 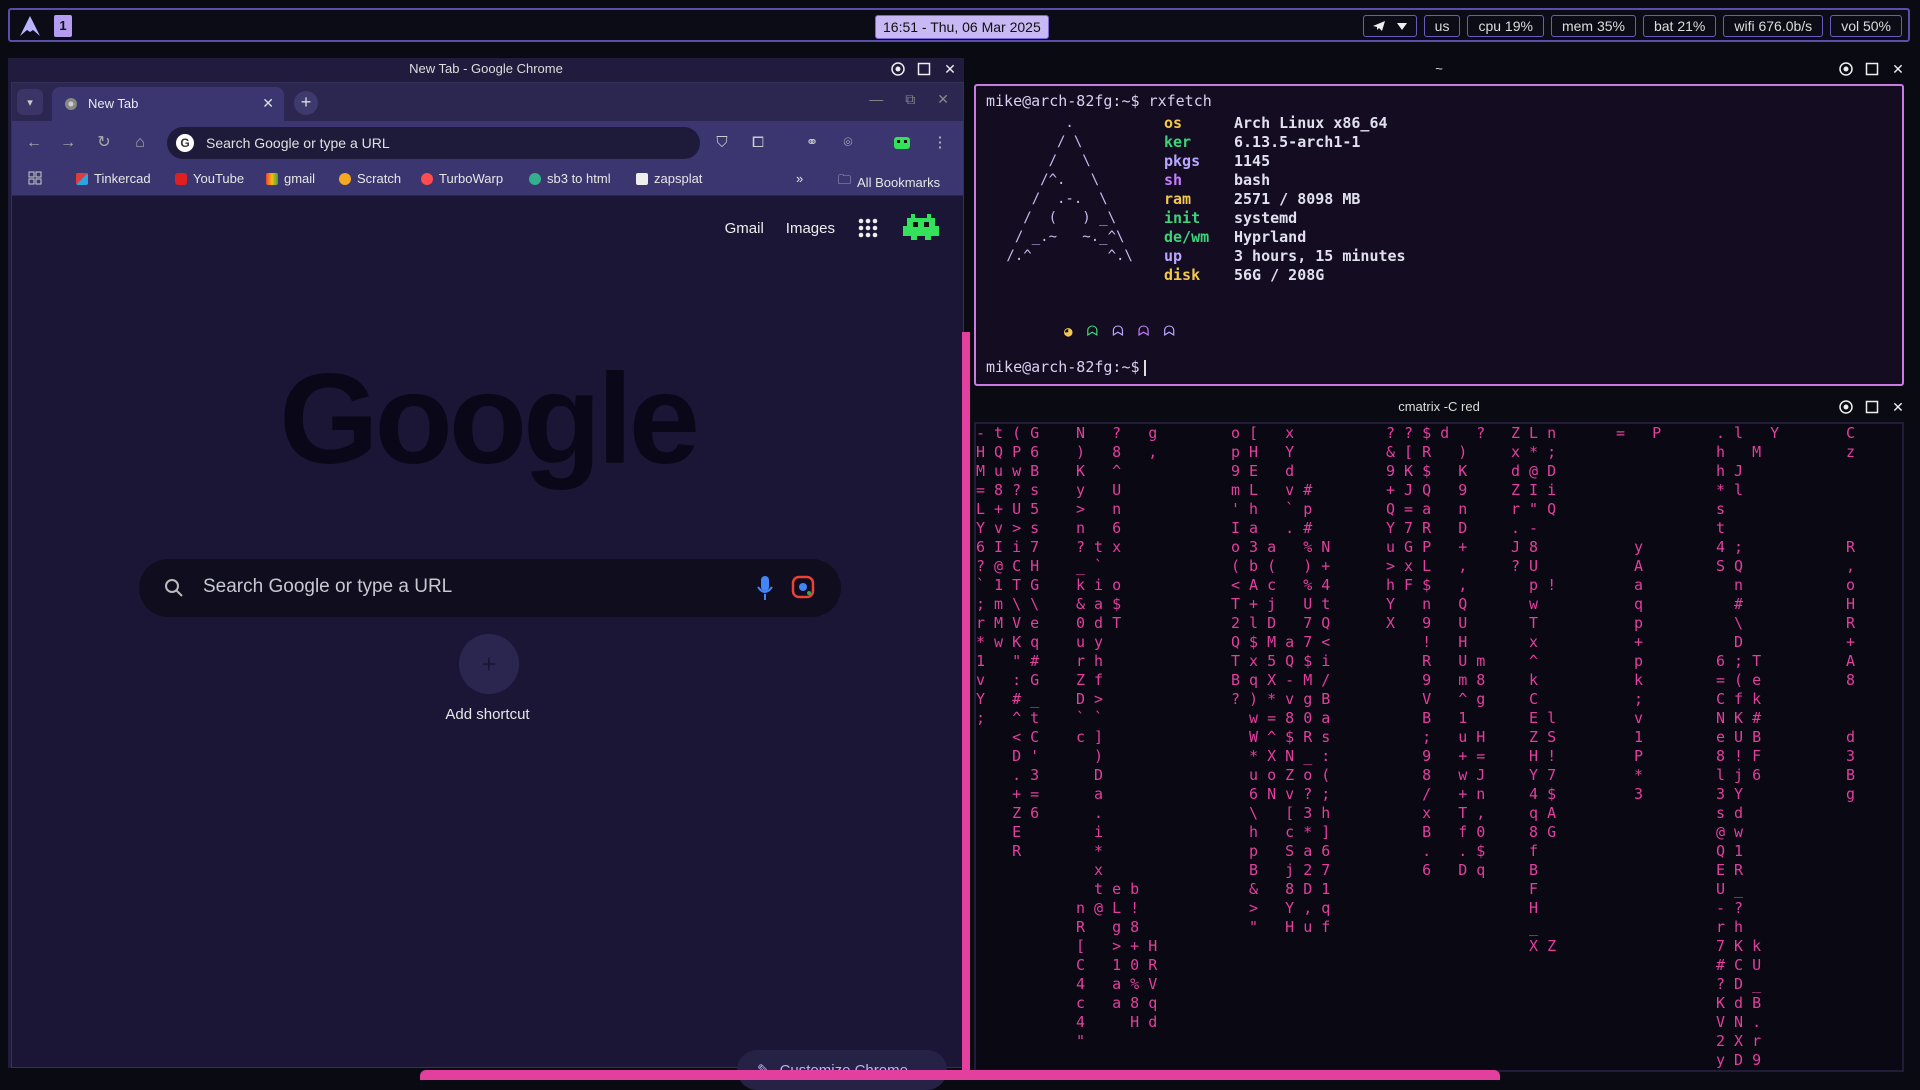 What do you see at coordinates (810, 228) in the screenshot?
I see `images-link: Images` at bounding box center [810, 228].